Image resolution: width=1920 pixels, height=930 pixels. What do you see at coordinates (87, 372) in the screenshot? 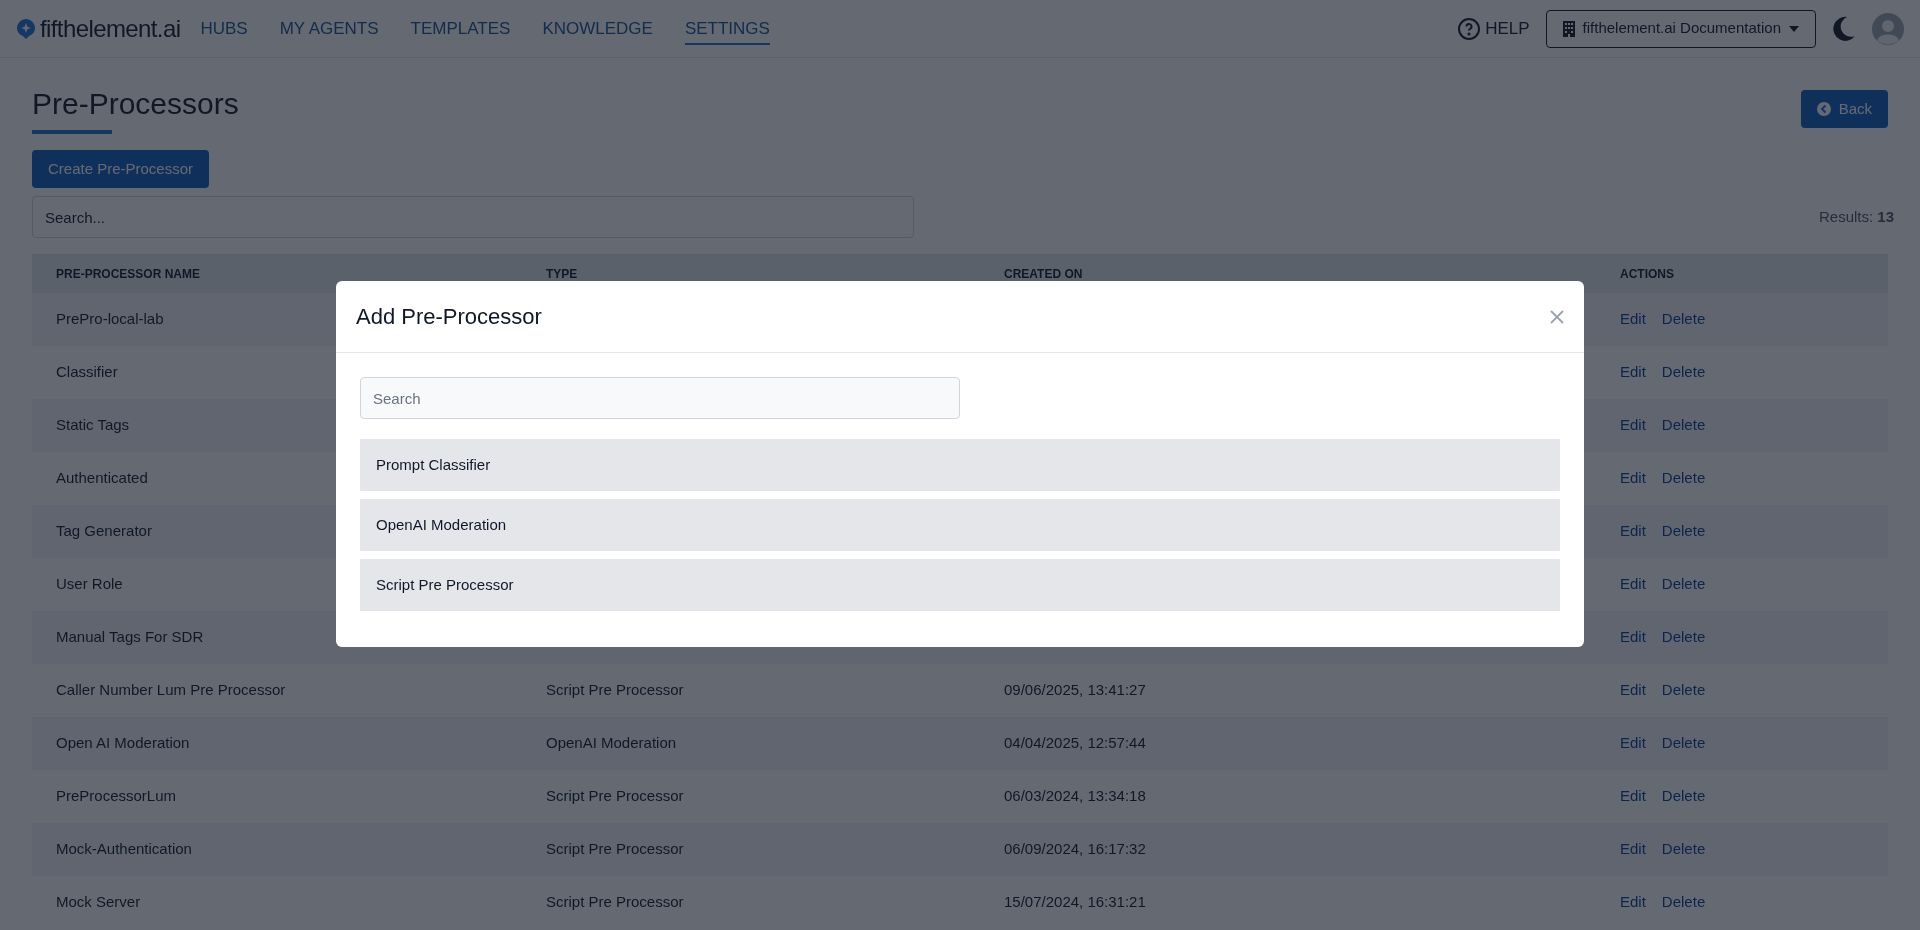
I see `table-cell: Classifier` at bounding box center [87, 372].